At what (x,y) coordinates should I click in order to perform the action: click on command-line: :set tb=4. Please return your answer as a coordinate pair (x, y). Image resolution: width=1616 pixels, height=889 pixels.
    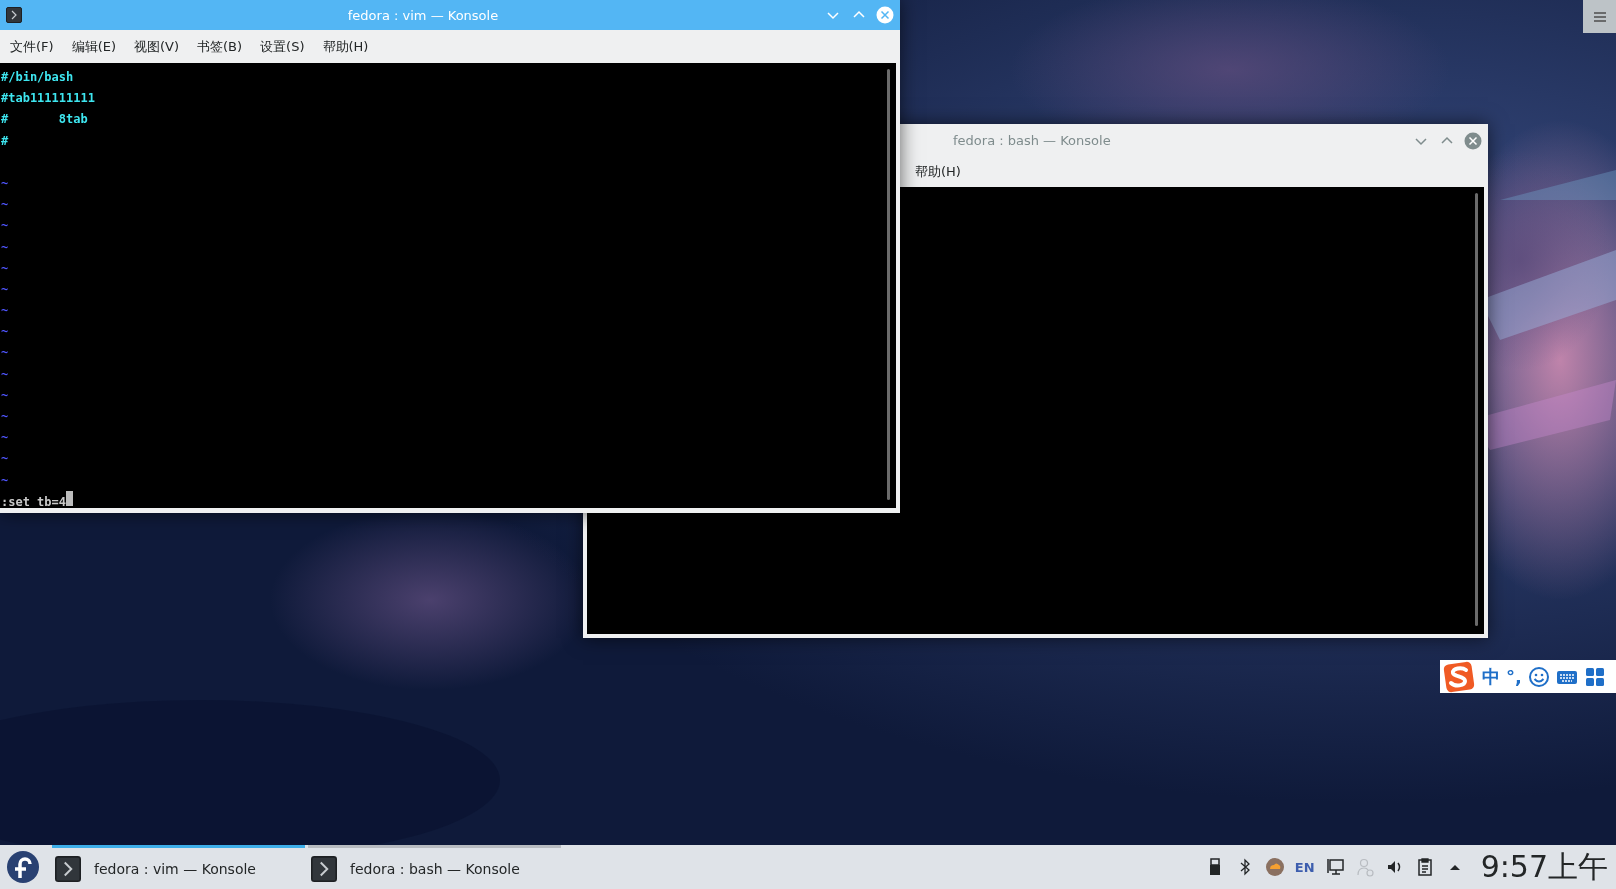
    Looking at the image, I should click on (34, 500).